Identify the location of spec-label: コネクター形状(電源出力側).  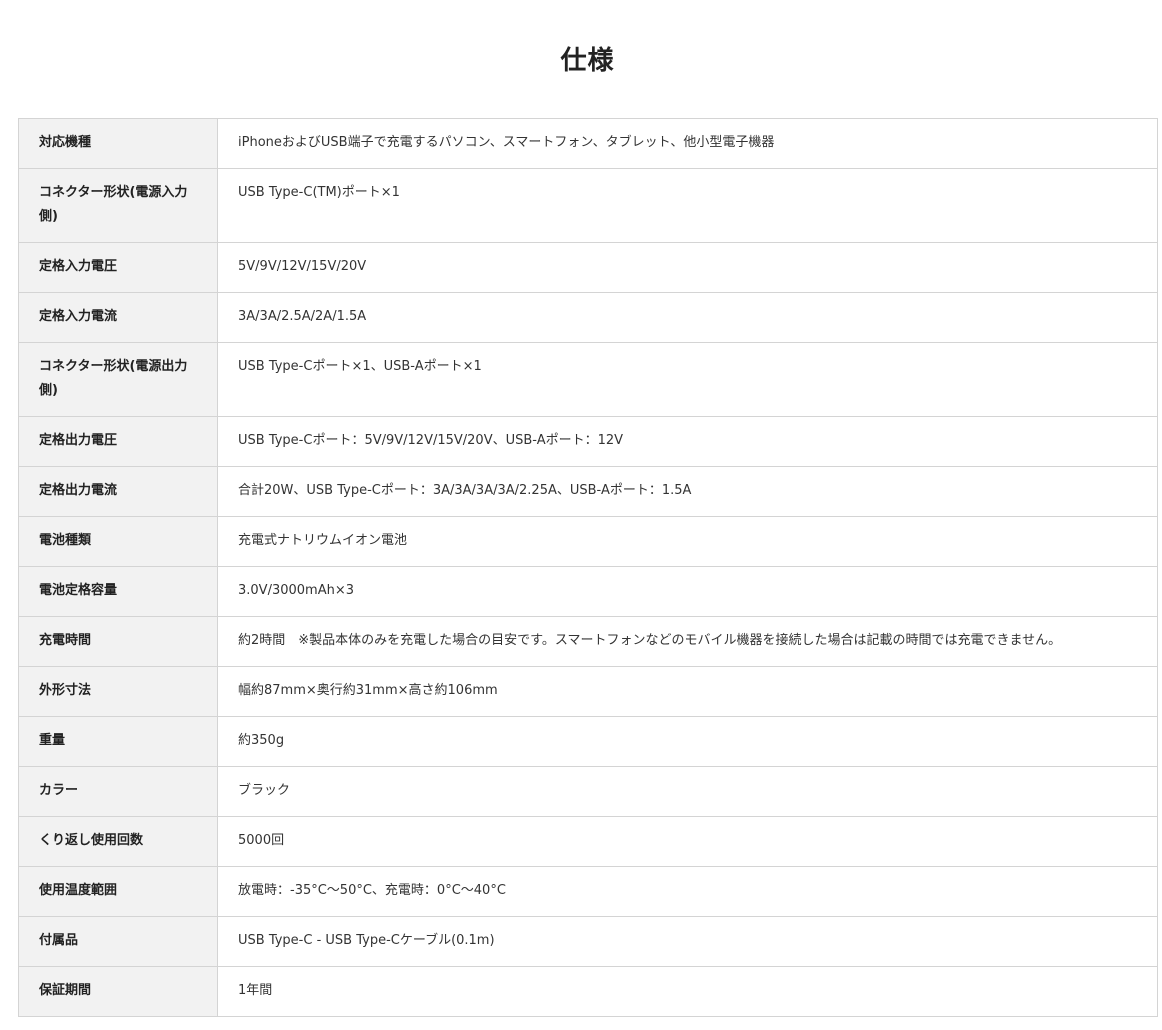
(118, 379).